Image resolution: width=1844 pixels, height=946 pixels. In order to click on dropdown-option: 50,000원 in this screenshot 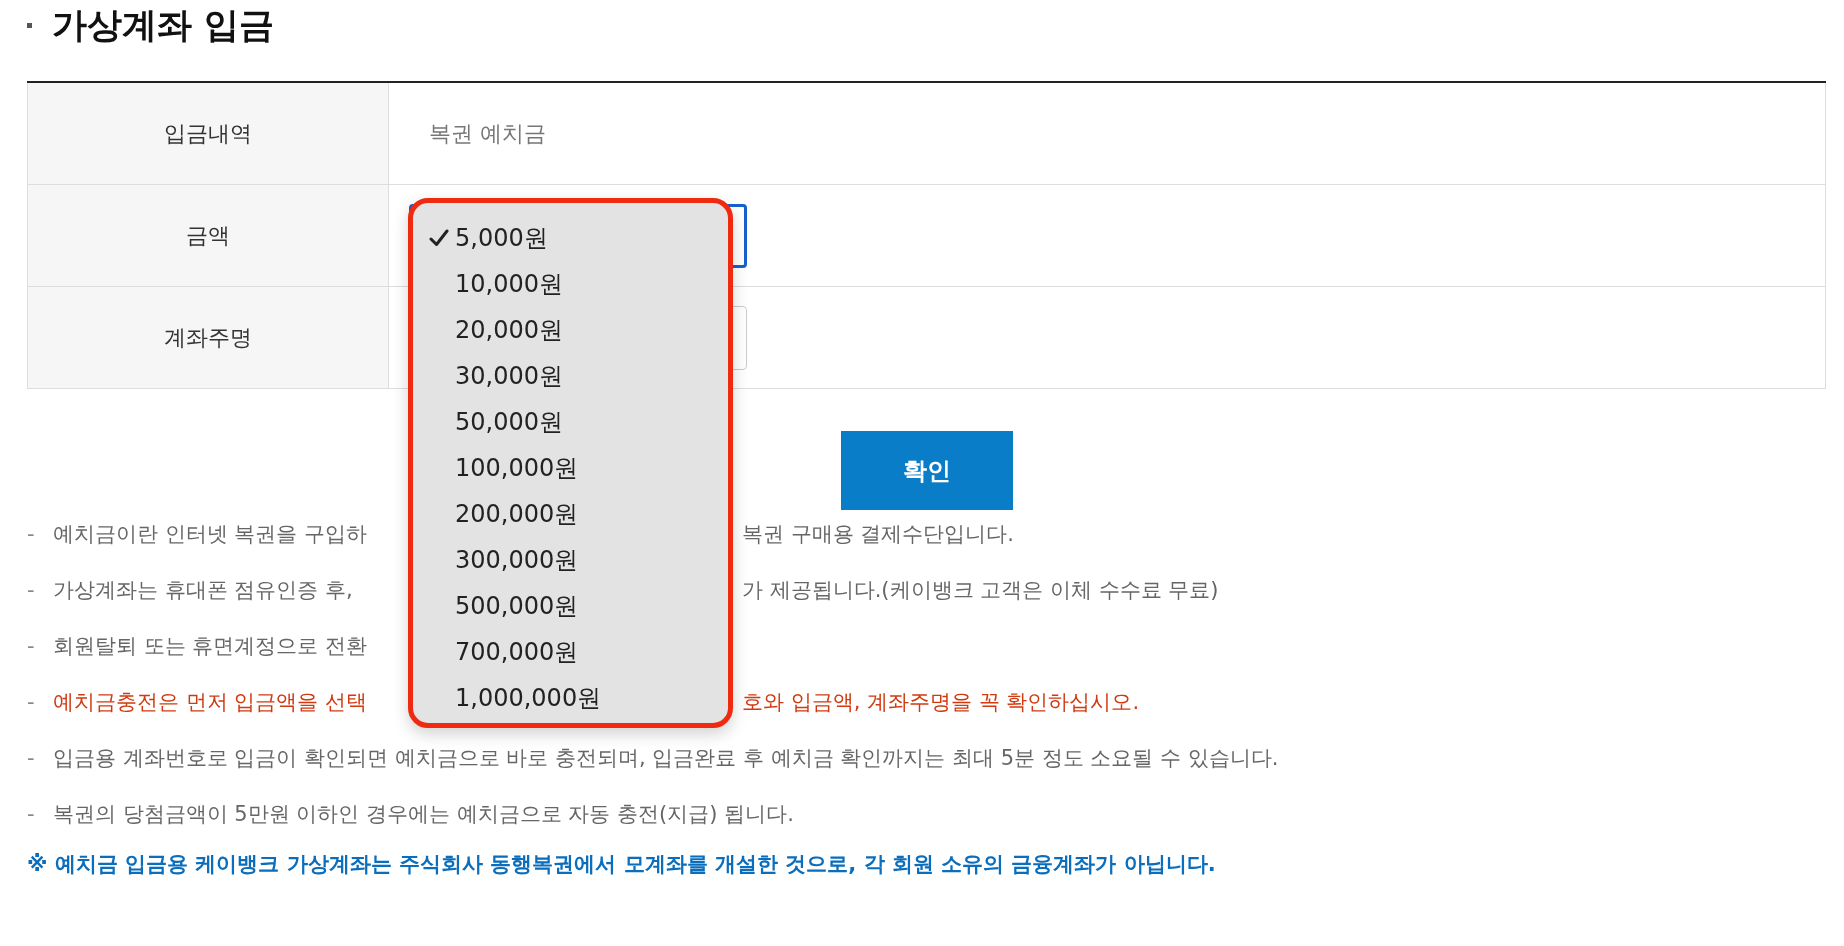, I will do `click(570, 422)`.